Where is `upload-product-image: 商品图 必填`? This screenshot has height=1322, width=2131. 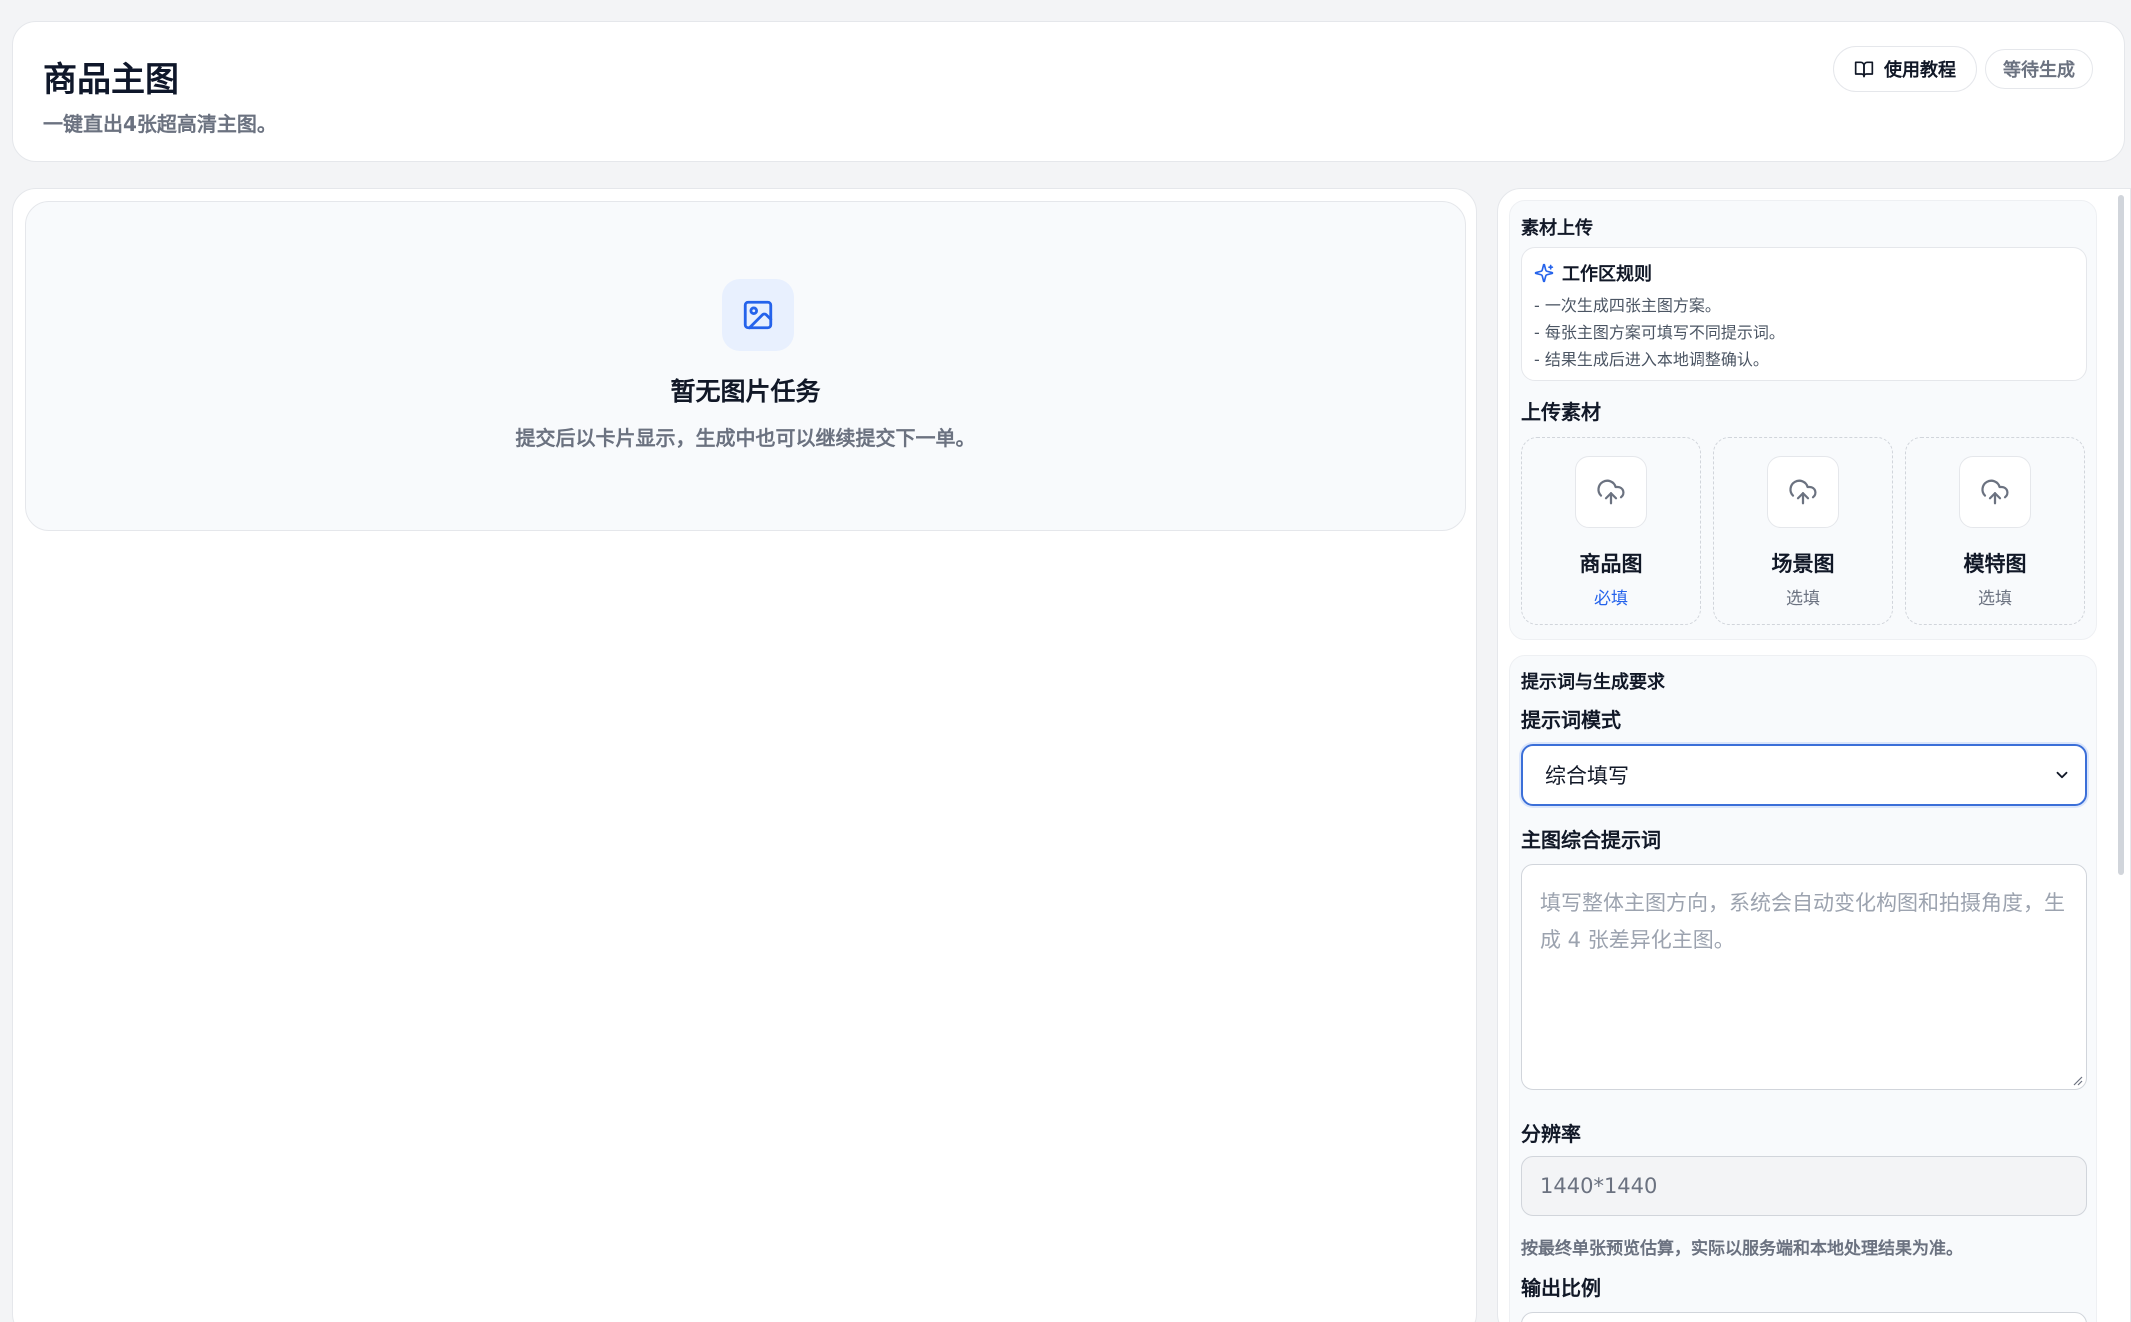 upload-product-image: 商品图 必填 is located at coordinates (1611, 531).